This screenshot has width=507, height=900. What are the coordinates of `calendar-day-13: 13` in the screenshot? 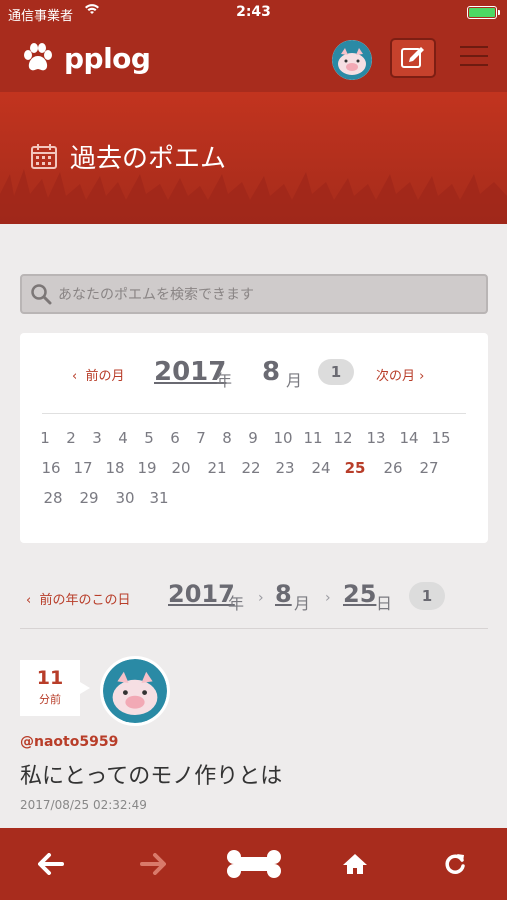 It's located at (376, 438).